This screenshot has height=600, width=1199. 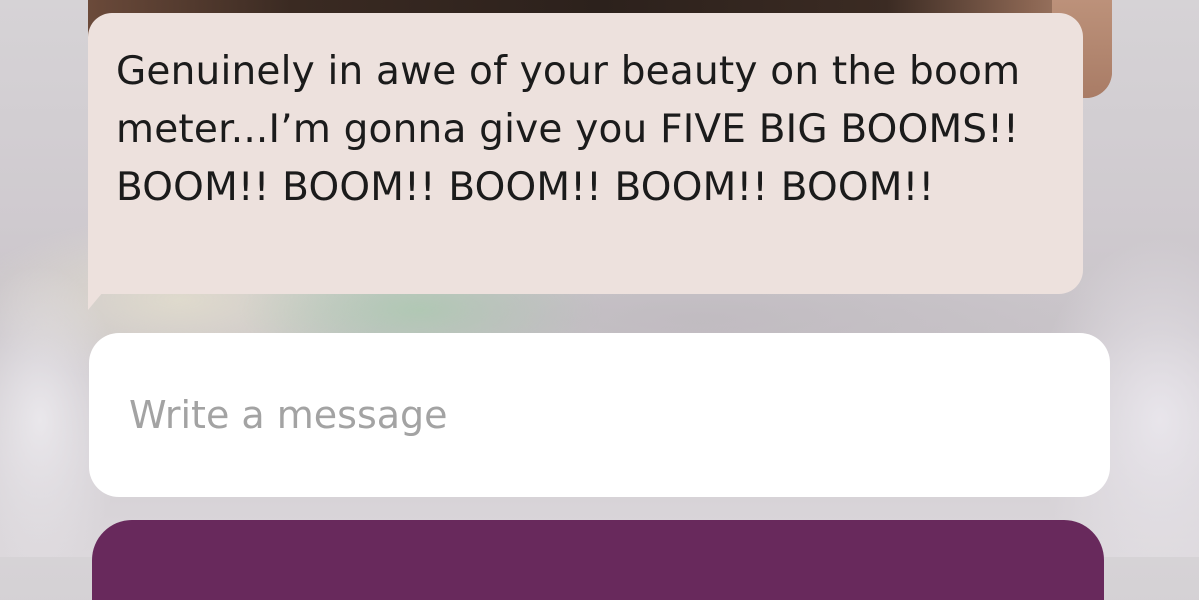 I want to click on message-bubble-tail, so click(x=98, y=298).